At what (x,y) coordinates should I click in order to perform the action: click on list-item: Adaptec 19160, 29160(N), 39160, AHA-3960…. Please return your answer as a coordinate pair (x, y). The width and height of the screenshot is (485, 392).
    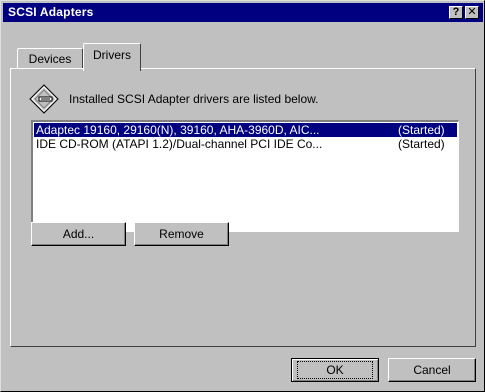
    Looking at the image, I should click on (245, 130).